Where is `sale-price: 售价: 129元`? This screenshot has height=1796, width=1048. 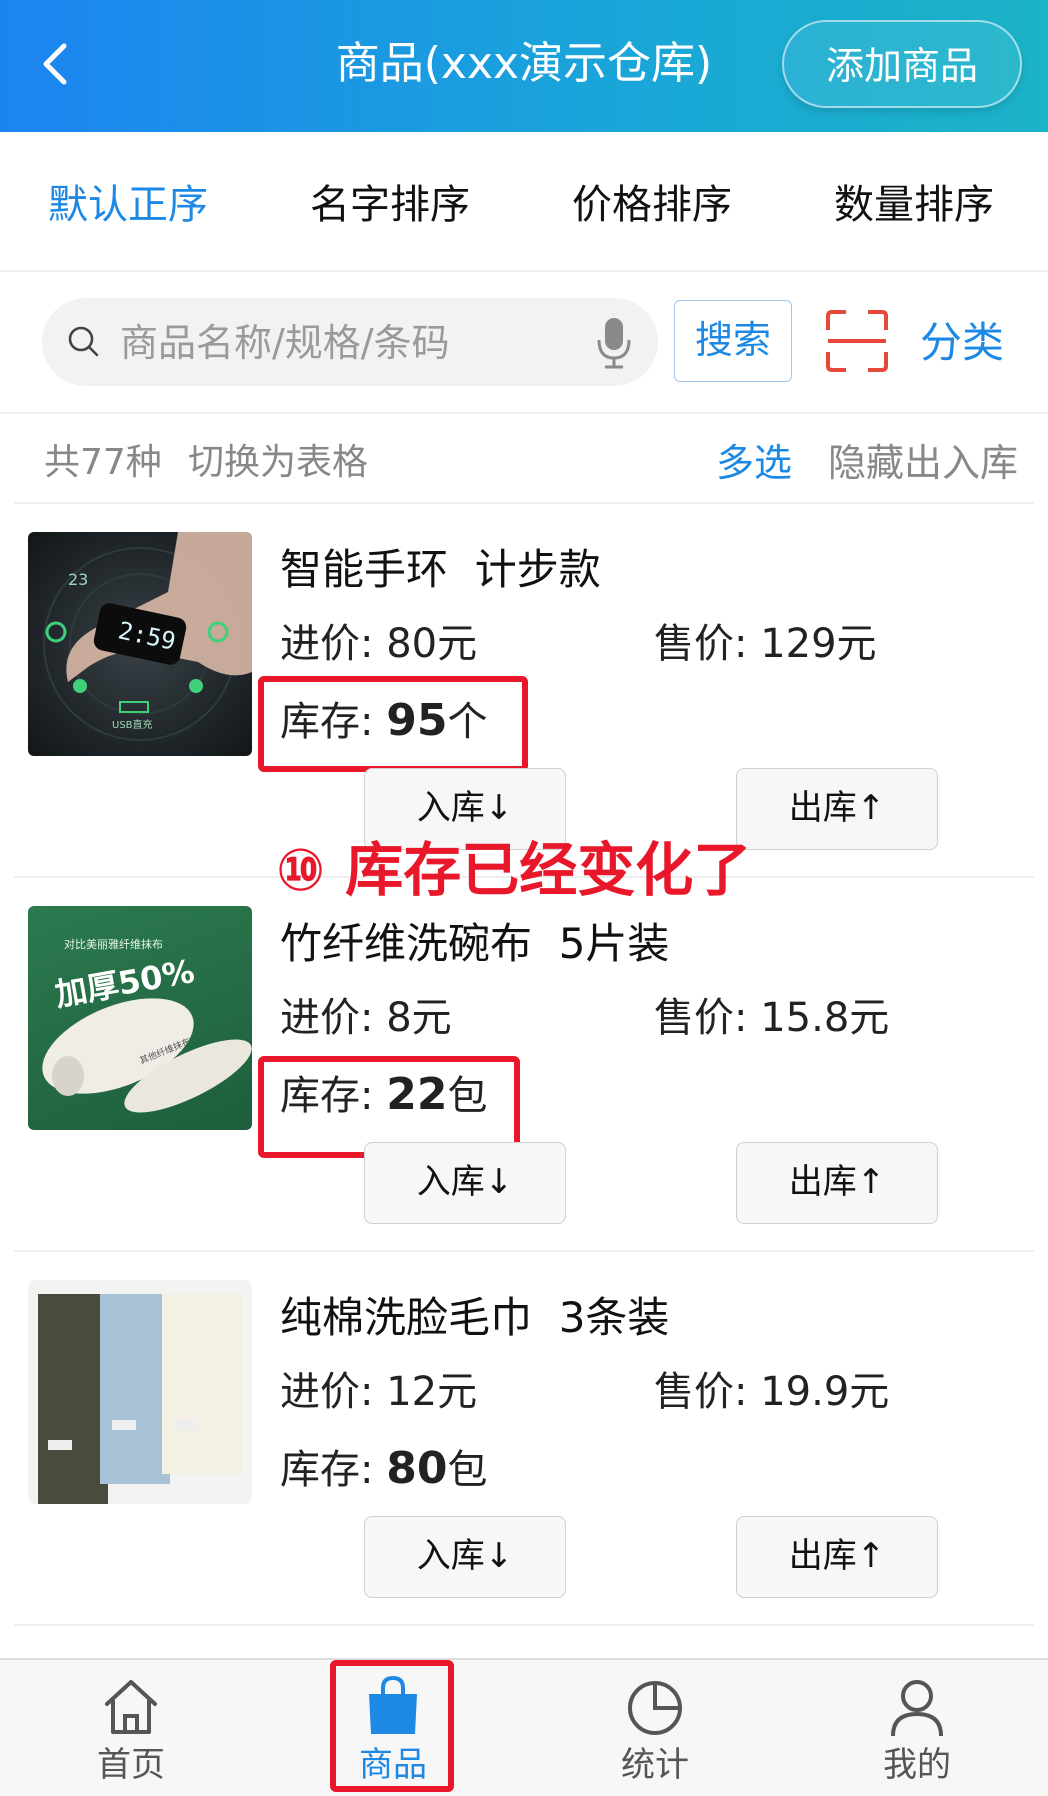 sale-price: 售价: 129元 is located at coordinates (765, 644).